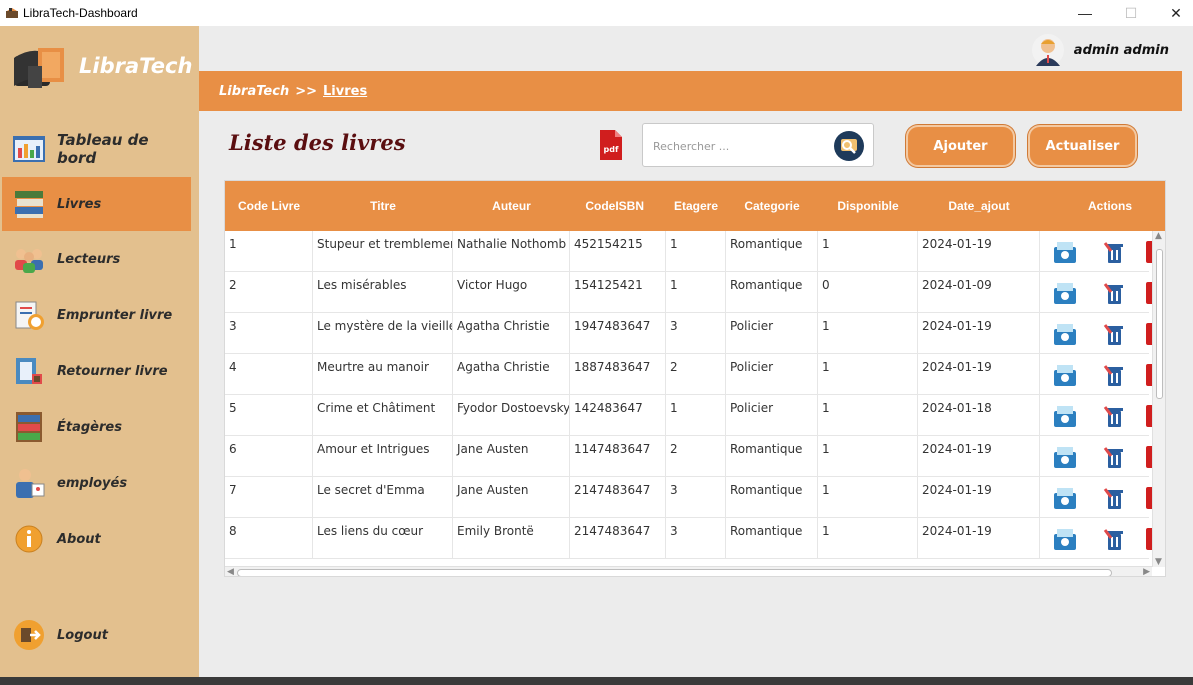 The image size is (1193, 685). Describe the element at coordinates (80, 13) in the screenshot. I see `window-title: LibraTech-Dashboard` at that location.